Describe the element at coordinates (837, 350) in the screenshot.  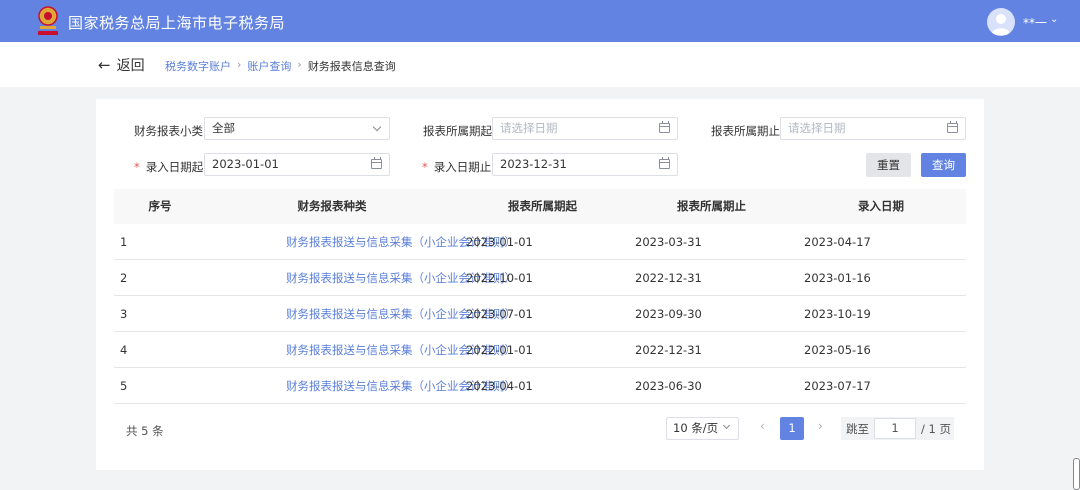
I see `cell-entry-date: 2023-05-16` at that location.